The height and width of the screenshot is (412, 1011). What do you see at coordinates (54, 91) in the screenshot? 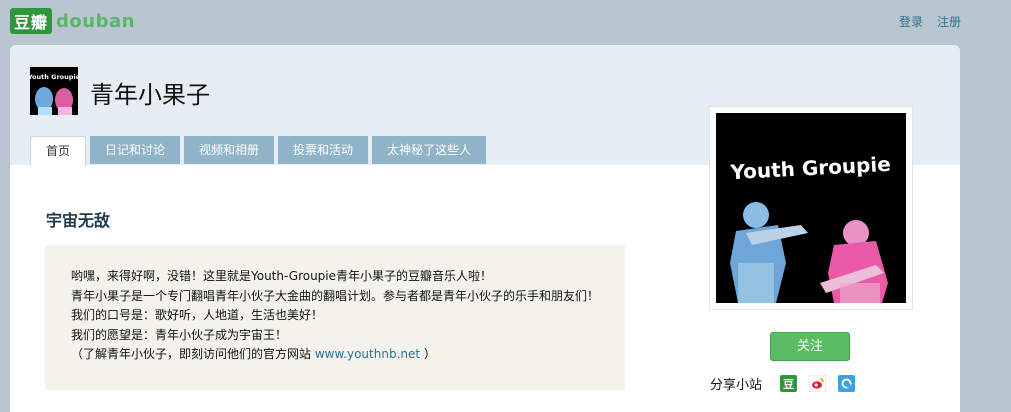
I see `group-avatar: Youth Groupie` at bounding box center [54, 91].